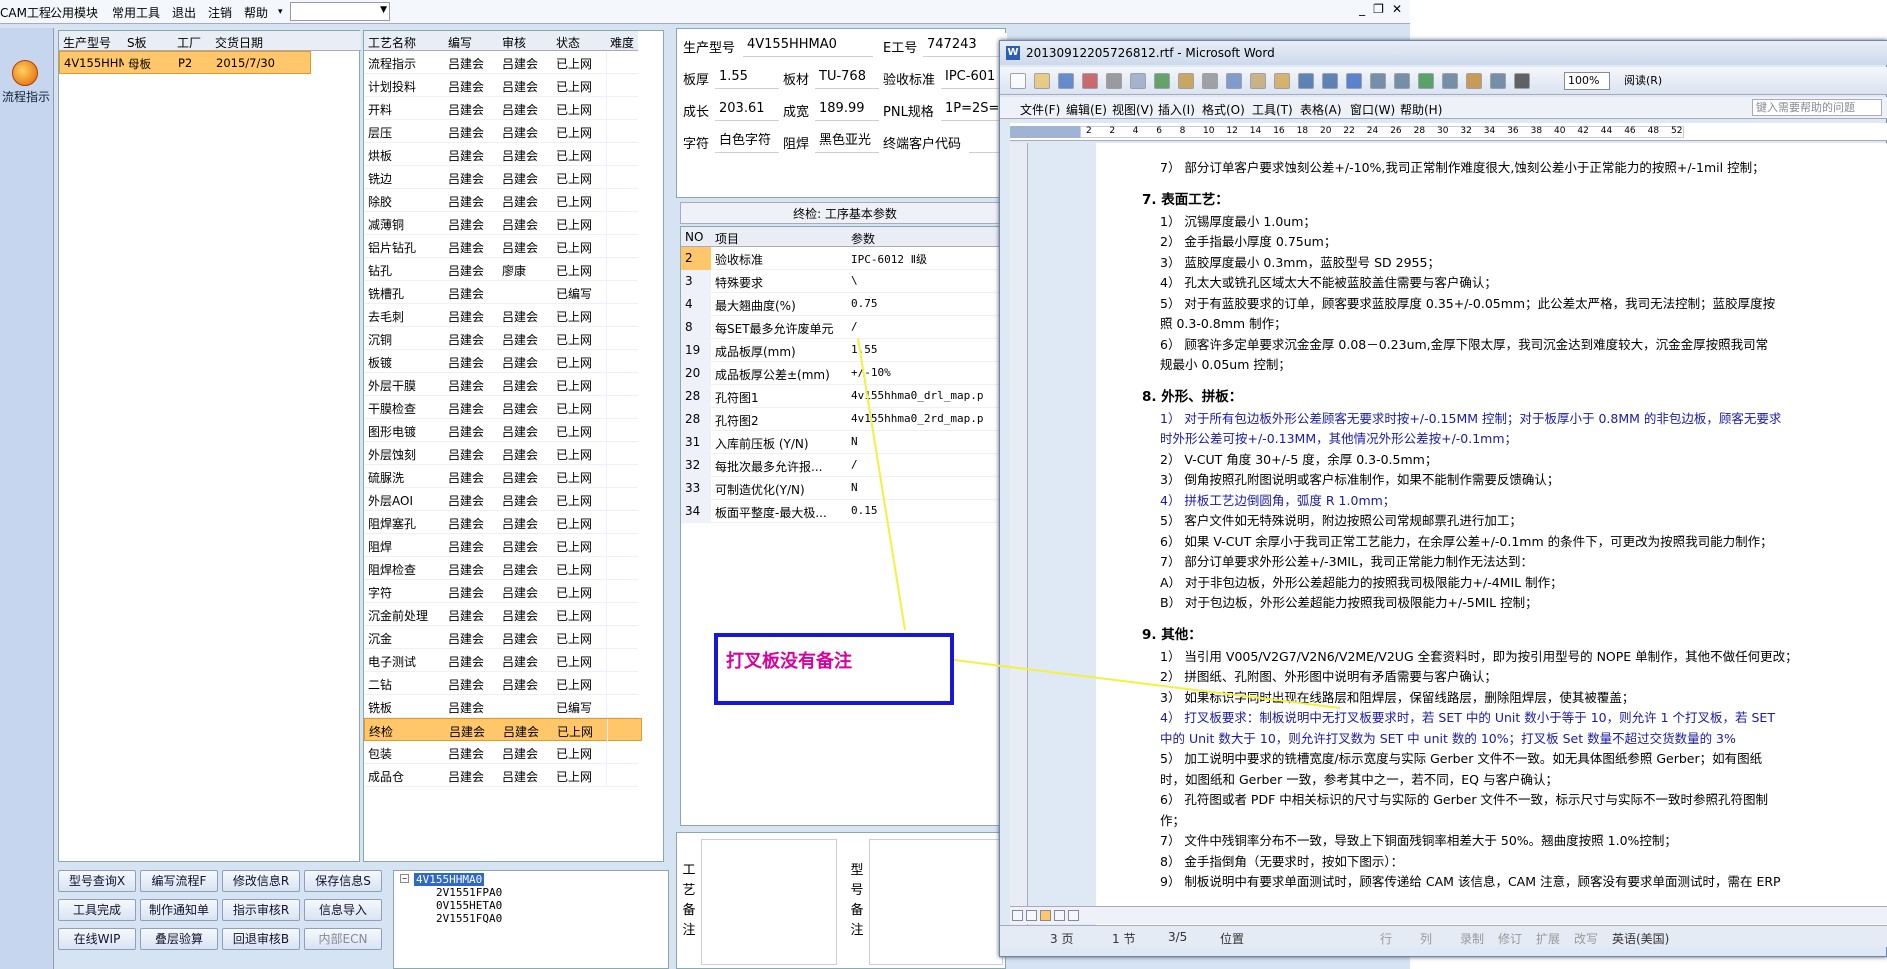  I want to click on arrow-to-param, so click(881, 484).